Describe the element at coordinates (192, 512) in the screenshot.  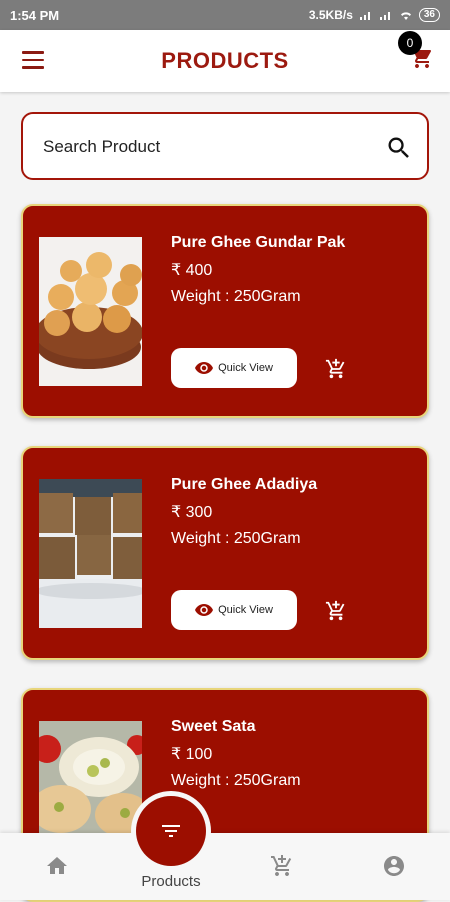
I see `product-price: ₹ 300` at that location.